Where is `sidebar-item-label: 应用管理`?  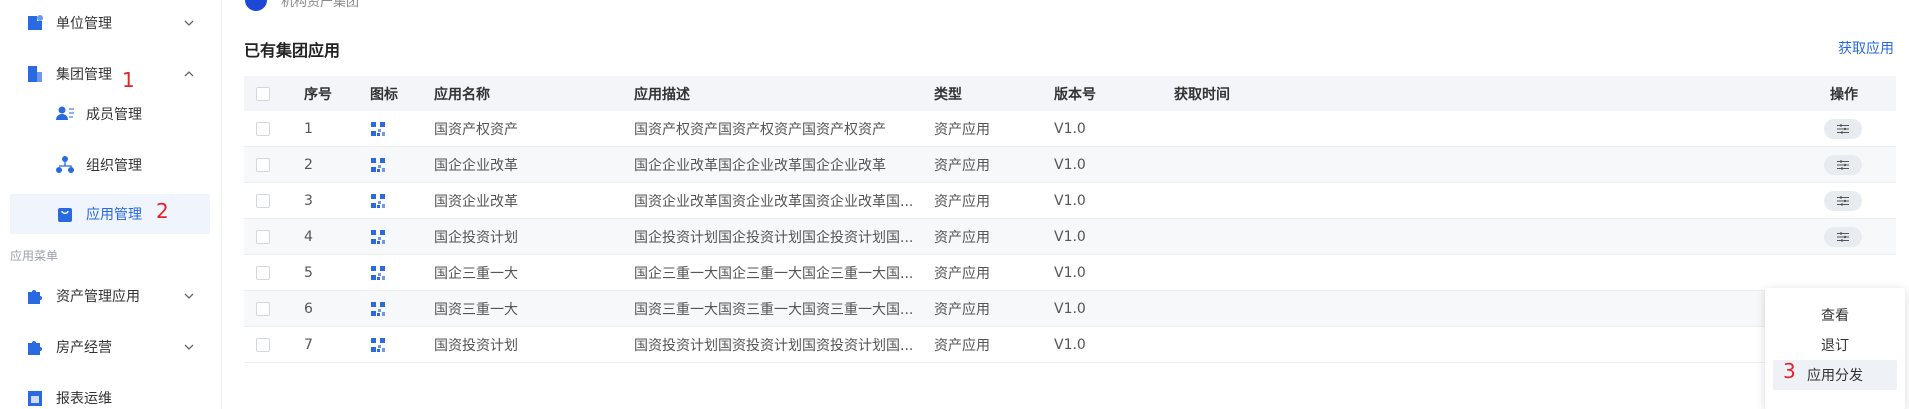 sidebar-item-label: 应用管理 is located at coordinates (114, 215).